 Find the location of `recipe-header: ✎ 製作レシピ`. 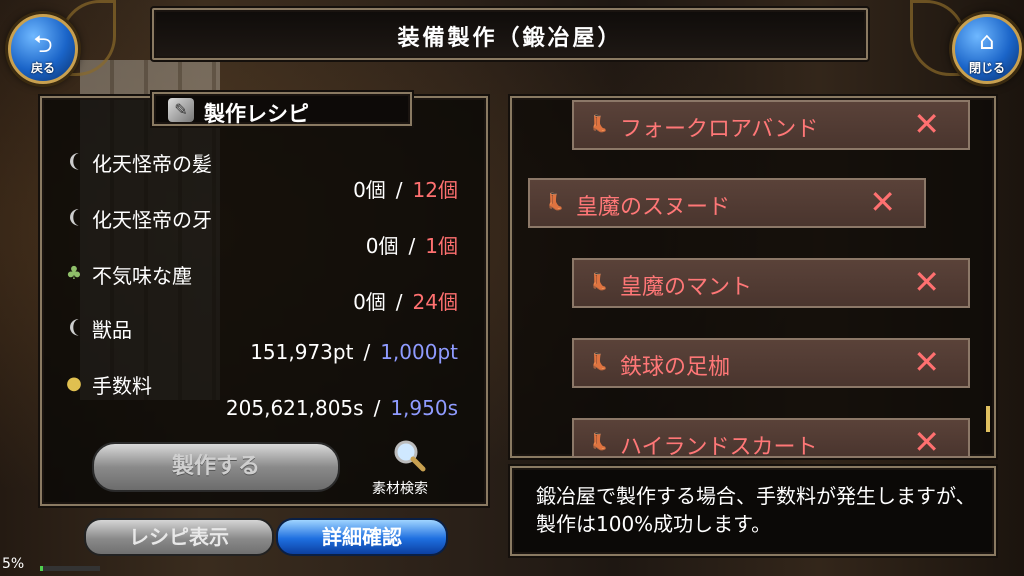

recipe-header: ✎ 製作レシピ is located at coordinates (282, 109).